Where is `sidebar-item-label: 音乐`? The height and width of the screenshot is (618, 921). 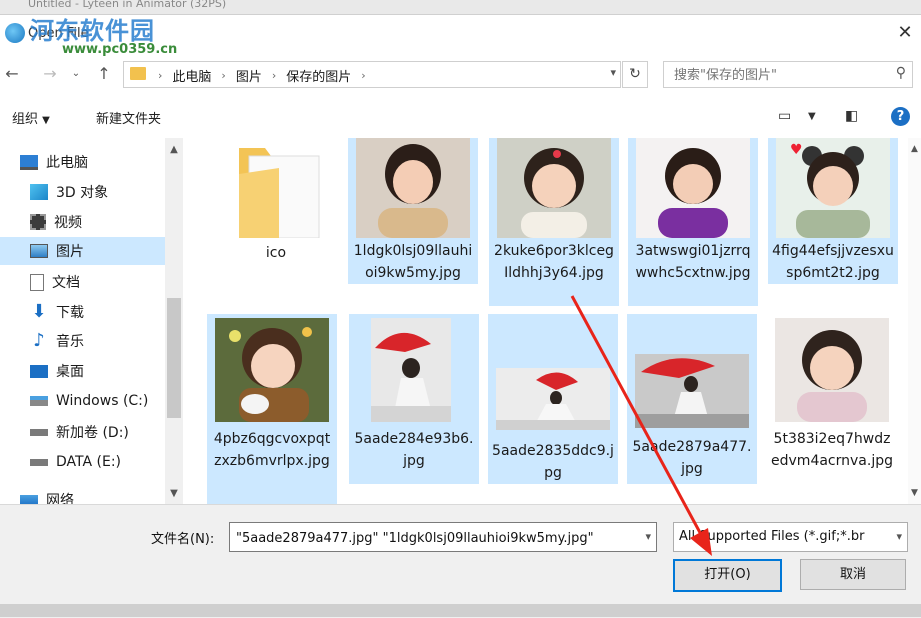 sidebar-item-label: 音乐 is located at coordinates (70, 342).